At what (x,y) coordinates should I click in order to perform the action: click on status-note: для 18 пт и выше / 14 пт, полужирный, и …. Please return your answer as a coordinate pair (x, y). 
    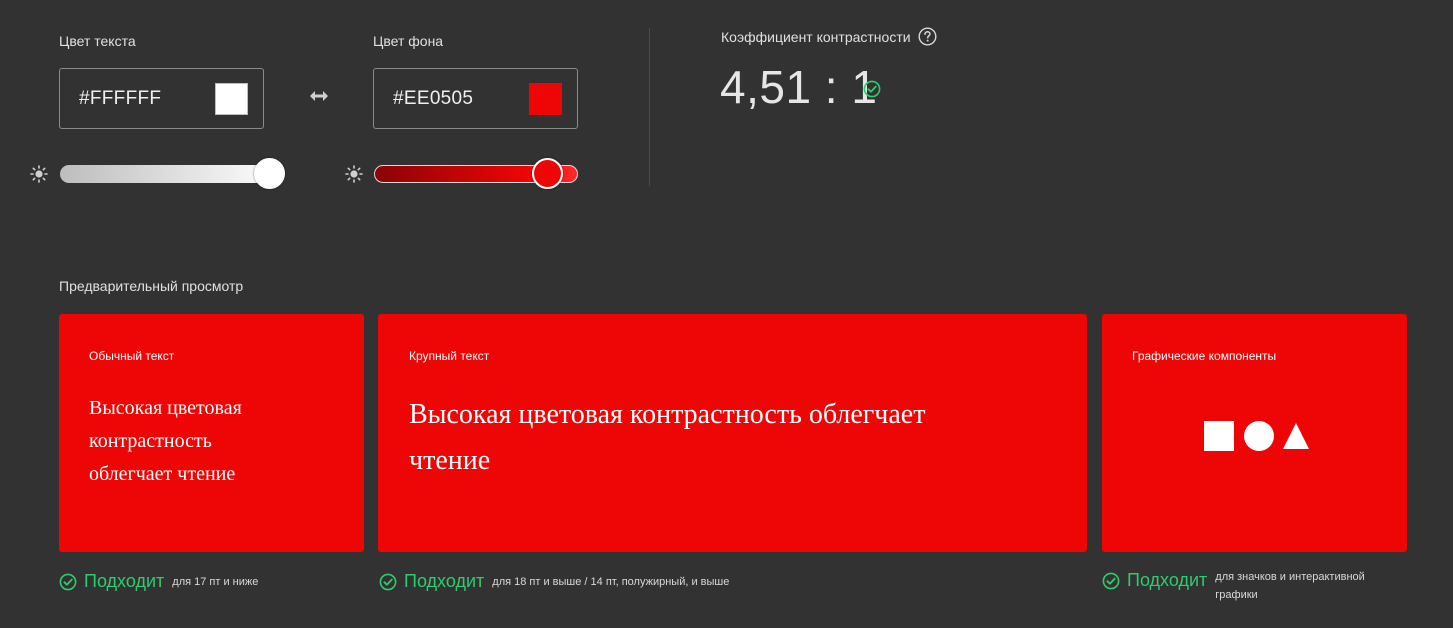
    Looking at the image, I should click on (611, 581).